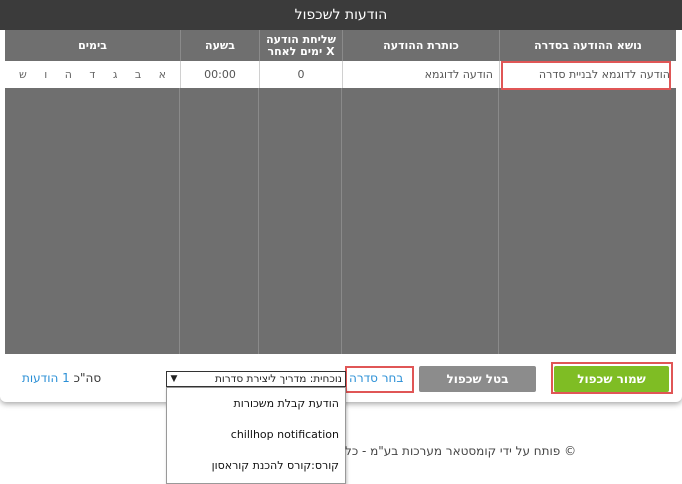 This screenshot has width=682, height=484. Describe the element at coordinates (301, 39) in the screenshot. I see `header-send-after-line1: שליחת הודעה` at that location.